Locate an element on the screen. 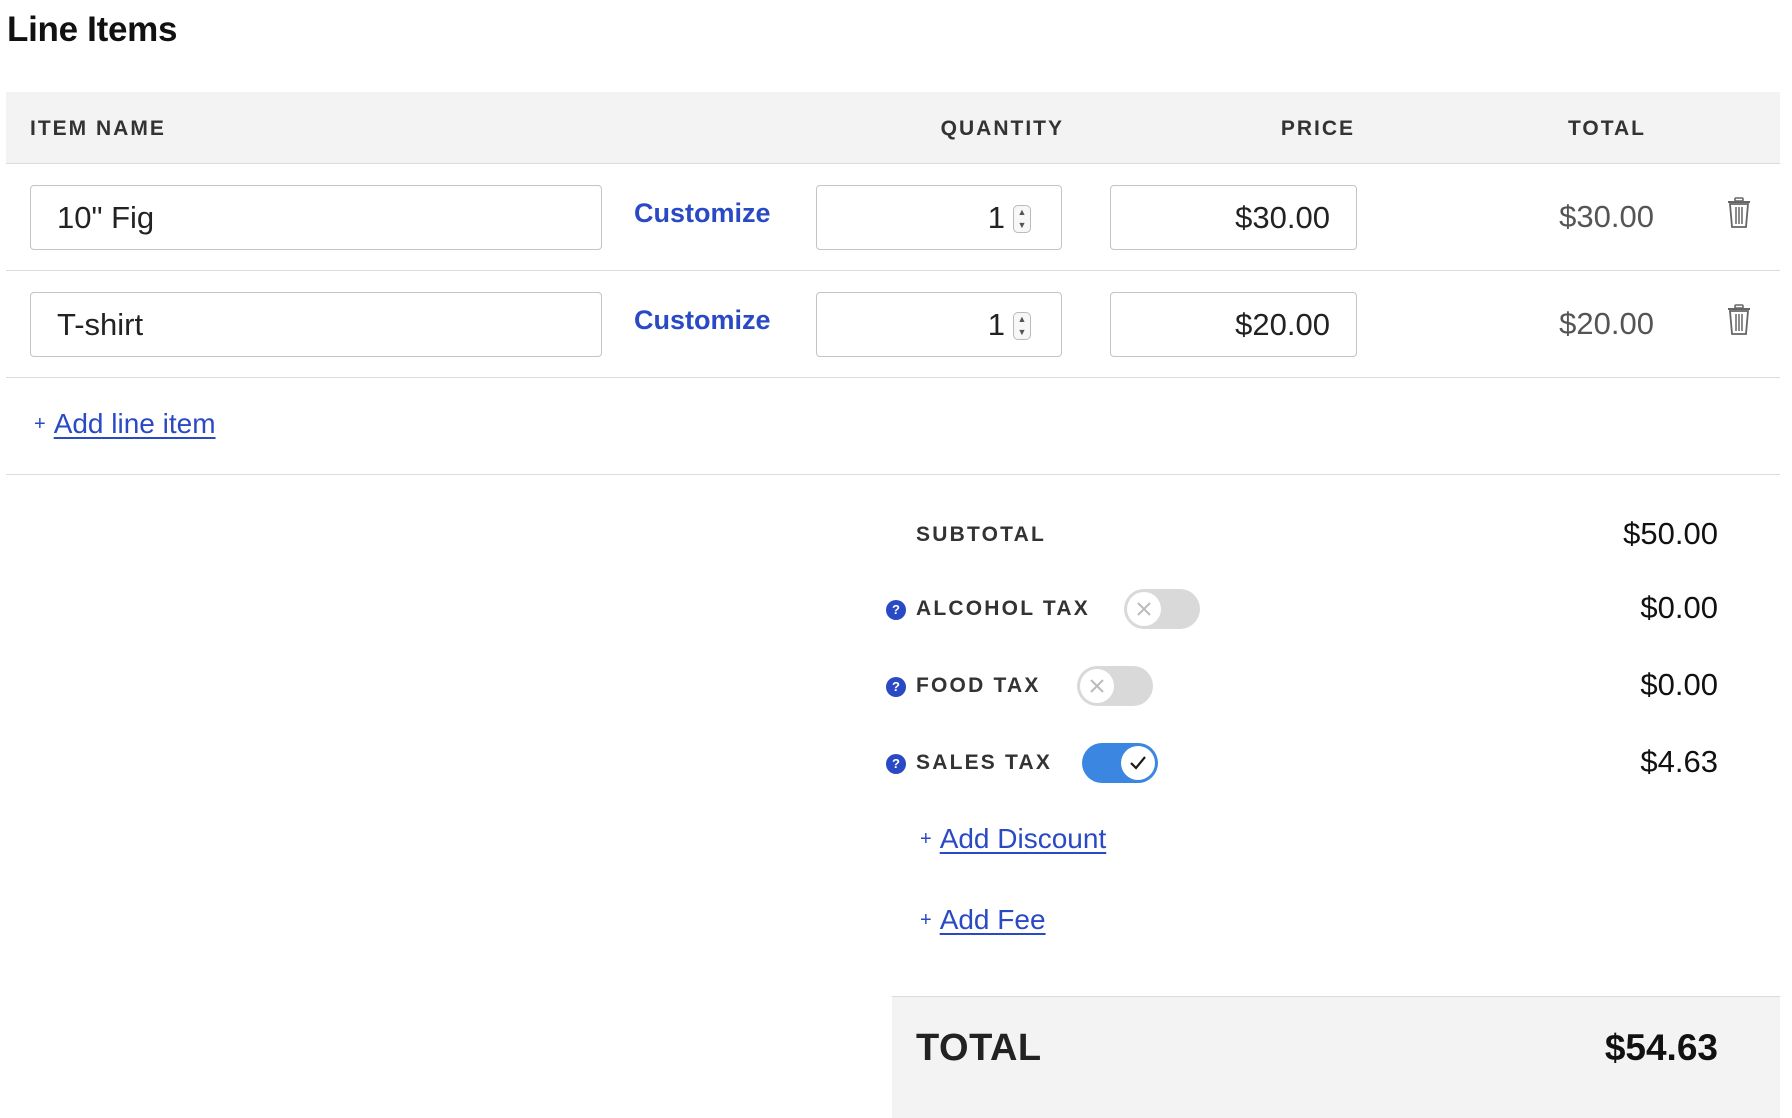 The image size is (1792, 1118). table-row: Customize 1 ▲▼ $30.00 $30.00 is located at coordinates (893, 217).